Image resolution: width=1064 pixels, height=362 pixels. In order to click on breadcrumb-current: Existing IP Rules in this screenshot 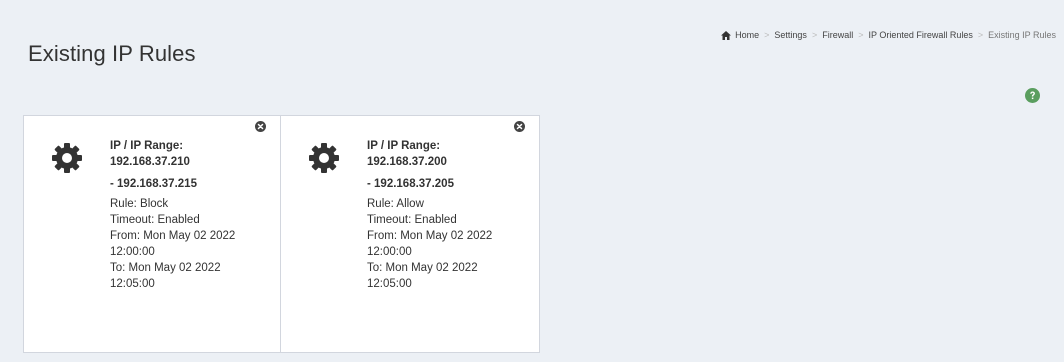, I will do `click(1022, 35)`.